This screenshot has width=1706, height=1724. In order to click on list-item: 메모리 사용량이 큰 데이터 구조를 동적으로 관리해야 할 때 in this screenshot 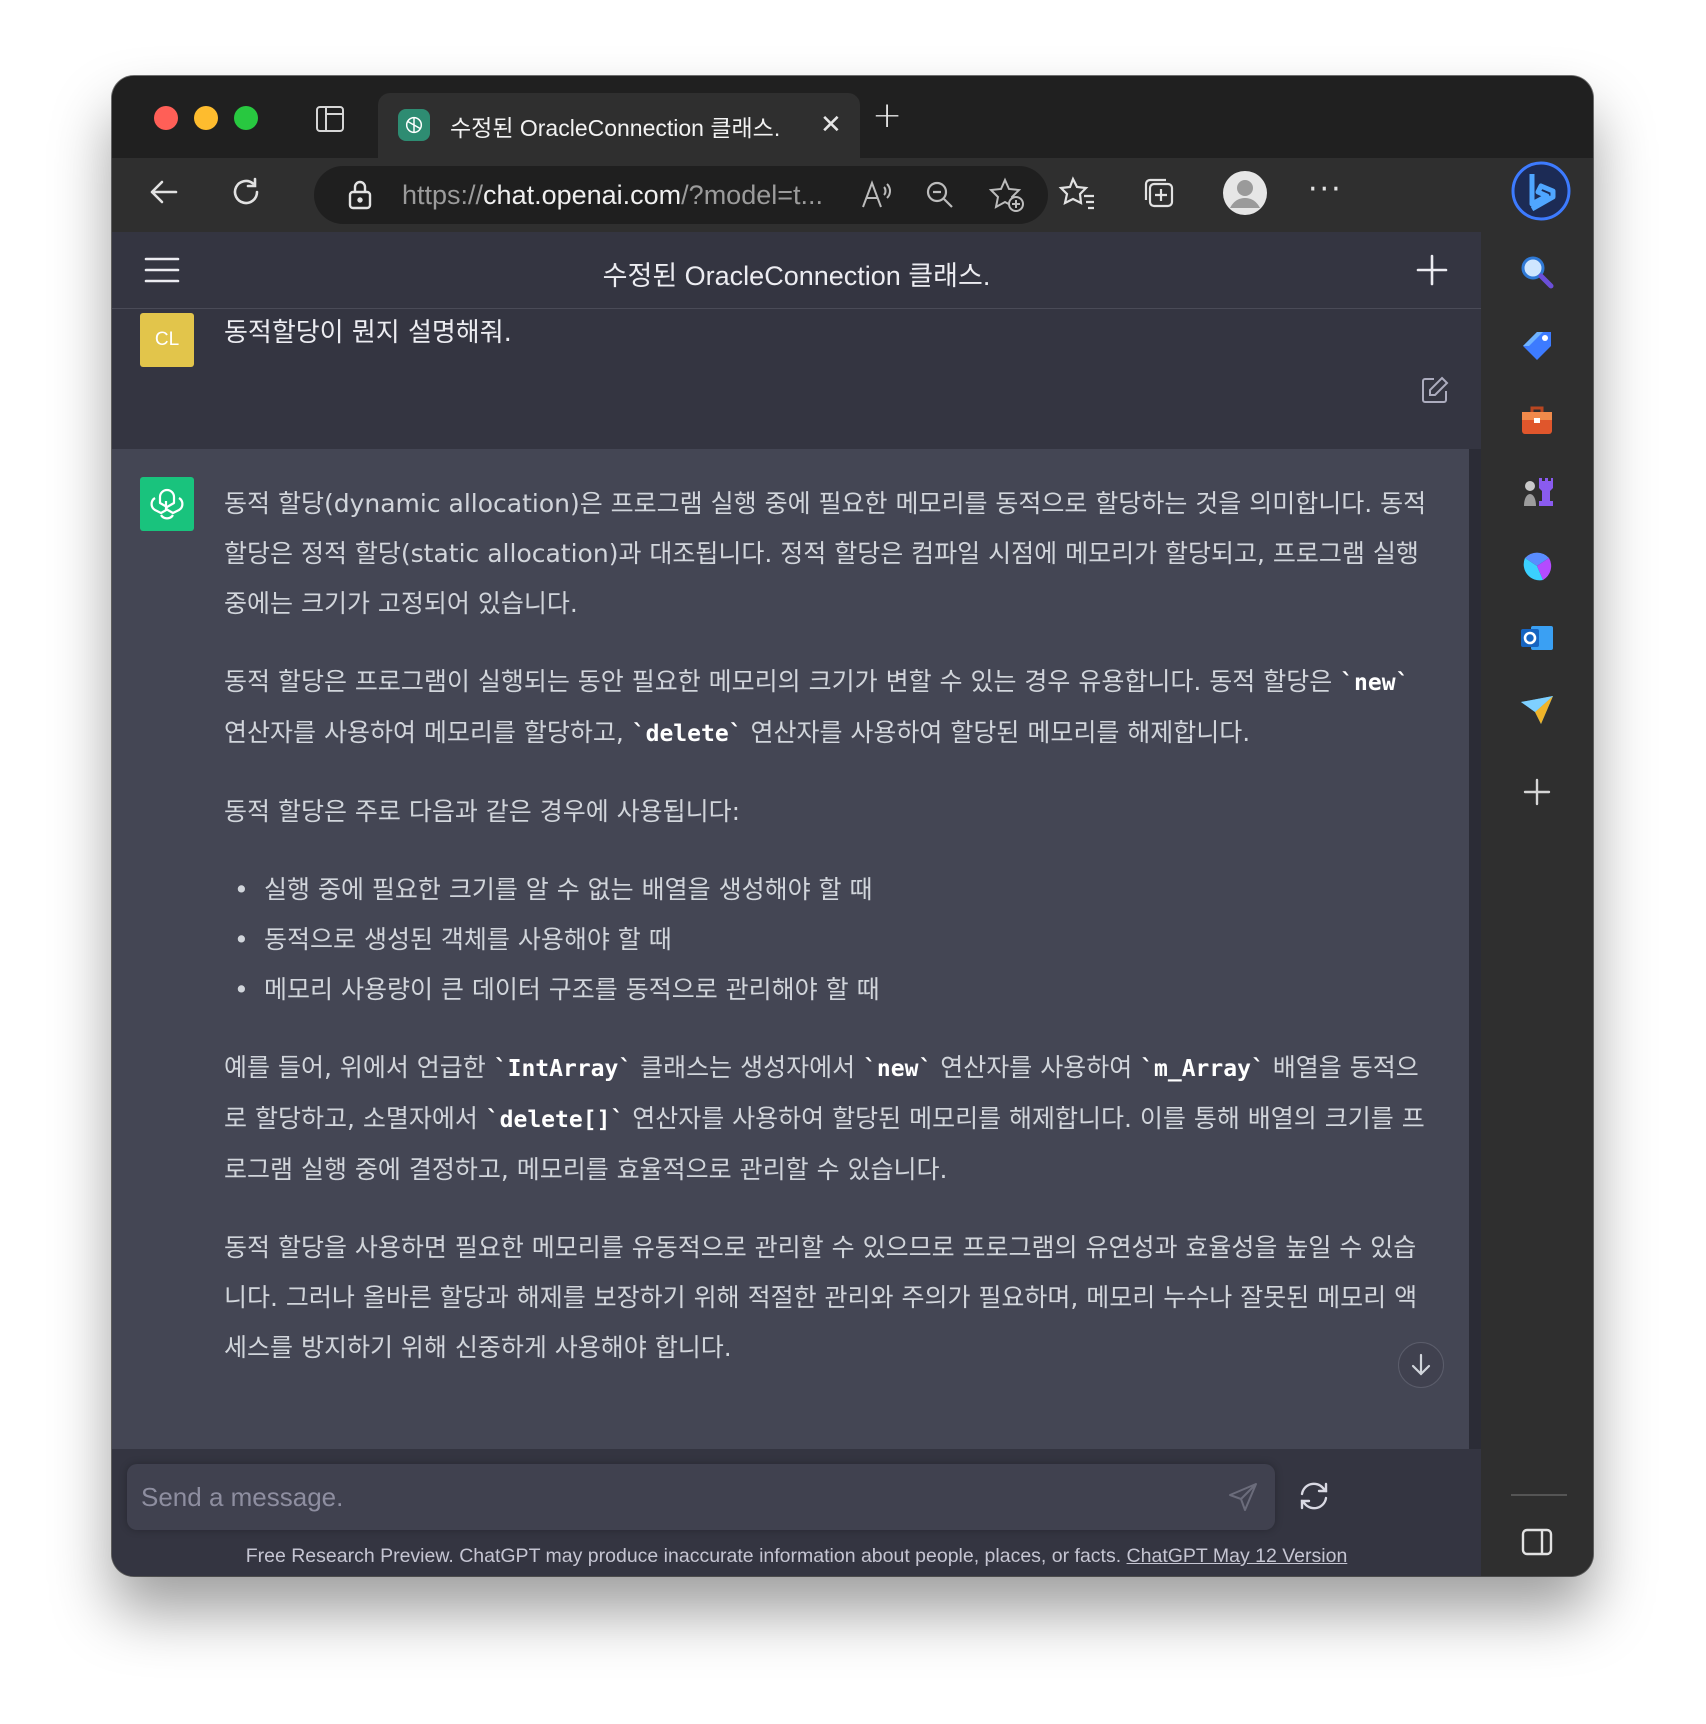, I will do `click(831, 990)`.